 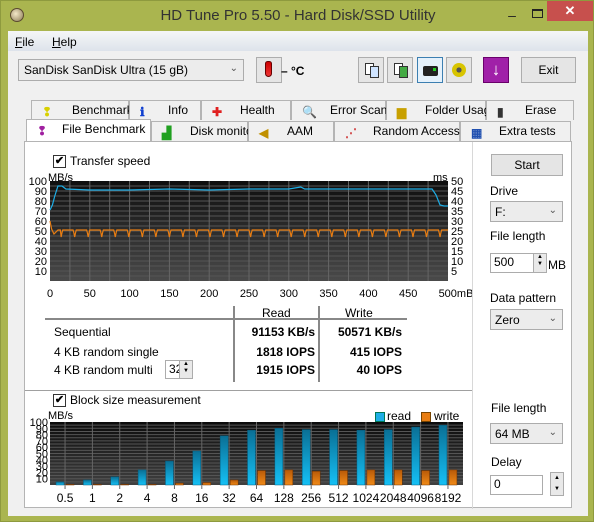 I want to click on menu-help: Help, so click(x=64, y=42).